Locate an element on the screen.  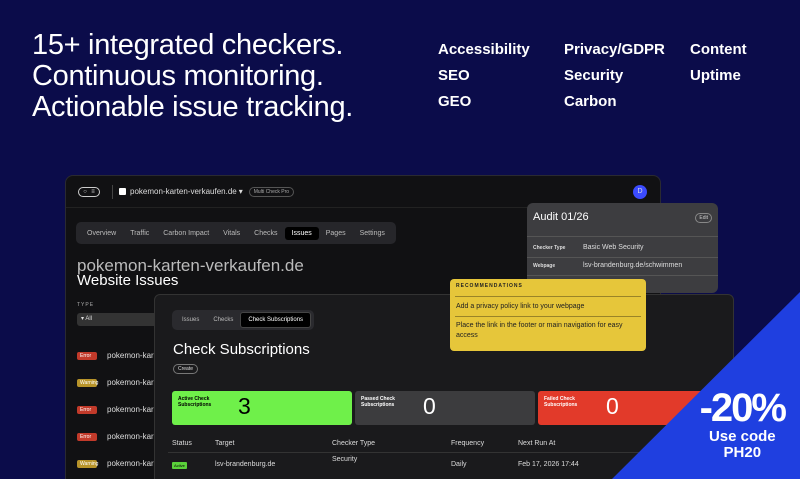
audit-label: Webpage is located at coordinates (544, 266).